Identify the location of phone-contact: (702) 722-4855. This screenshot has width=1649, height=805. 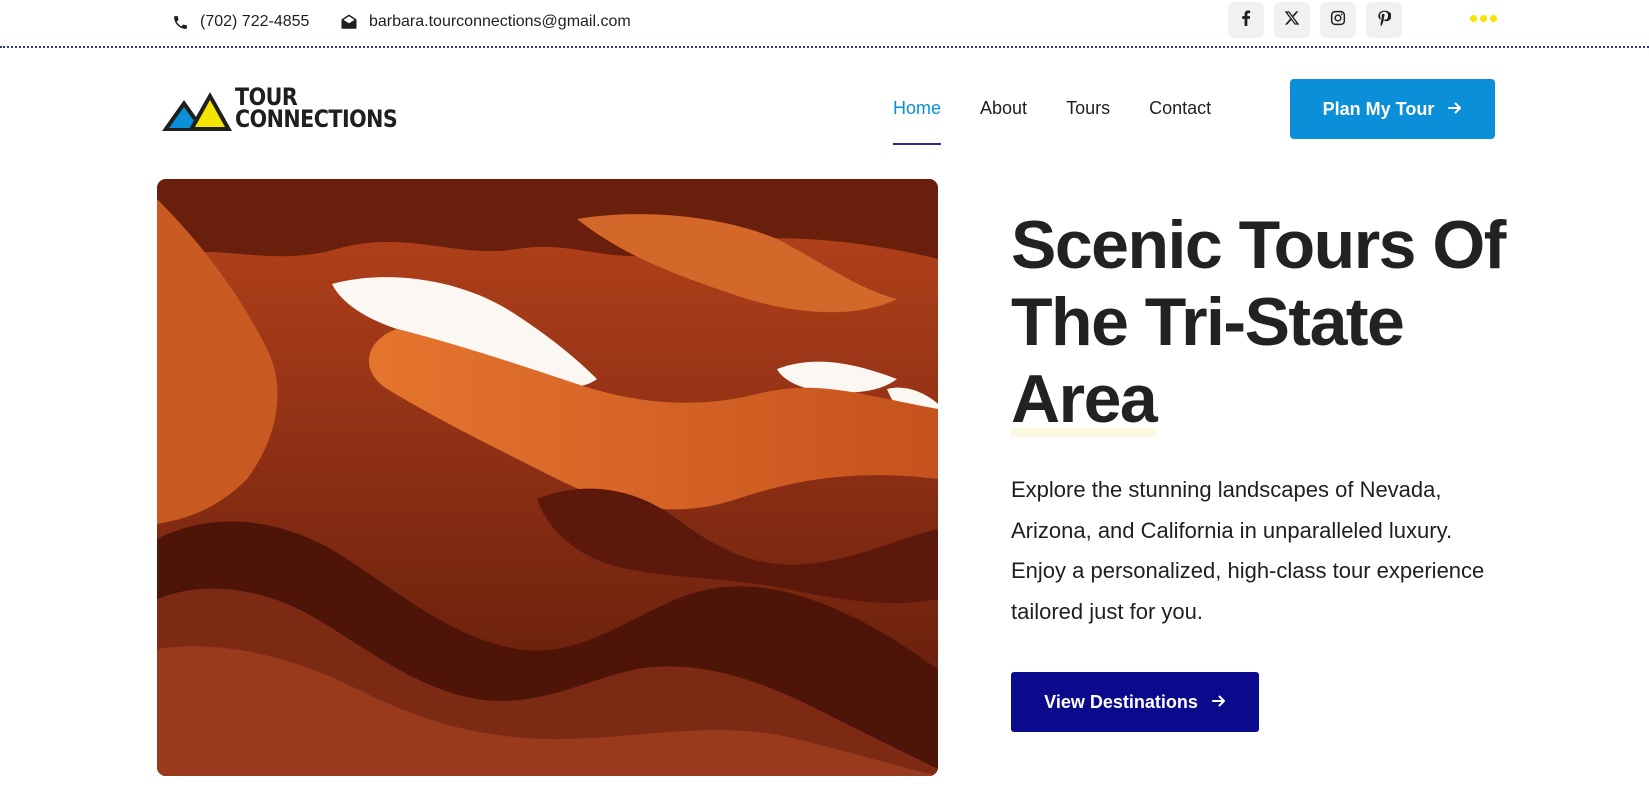
(239, 22).